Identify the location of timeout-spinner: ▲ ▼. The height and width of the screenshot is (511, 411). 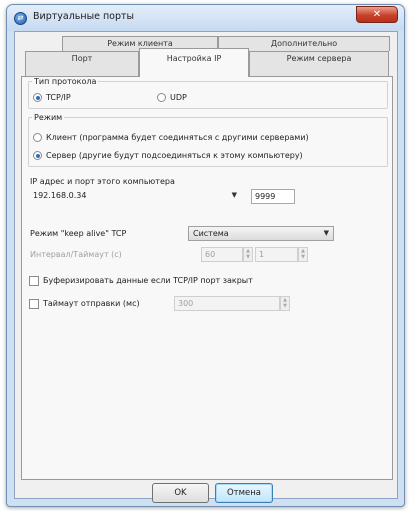
(303, 254).